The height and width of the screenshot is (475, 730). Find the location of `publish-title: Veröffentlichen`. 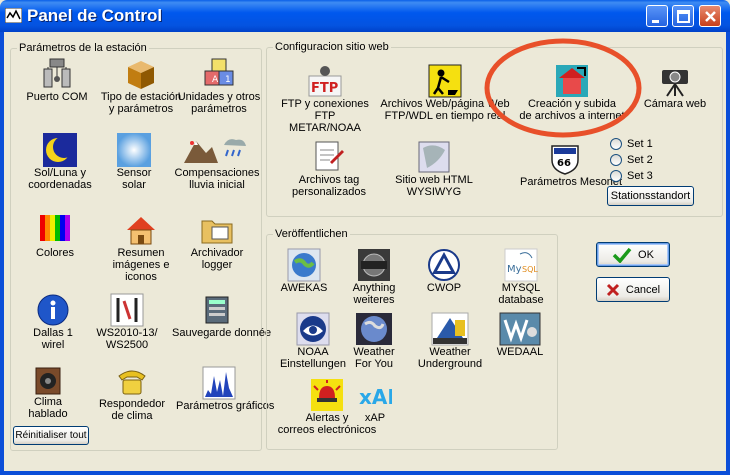

publish-title: Veröffentlichen is located at coordinates (311, 234).